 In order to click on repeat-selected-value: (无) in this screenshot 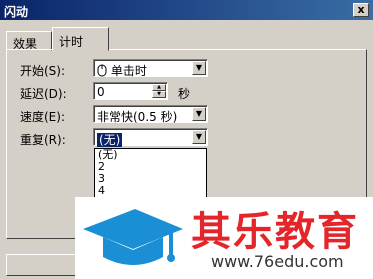, I will do `click(110, 140)`.